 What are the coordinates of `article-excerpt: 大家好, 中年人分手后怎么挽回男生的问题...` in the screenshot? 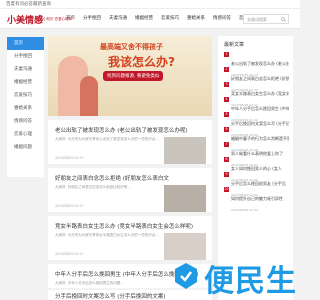 It's located at (89, 283).